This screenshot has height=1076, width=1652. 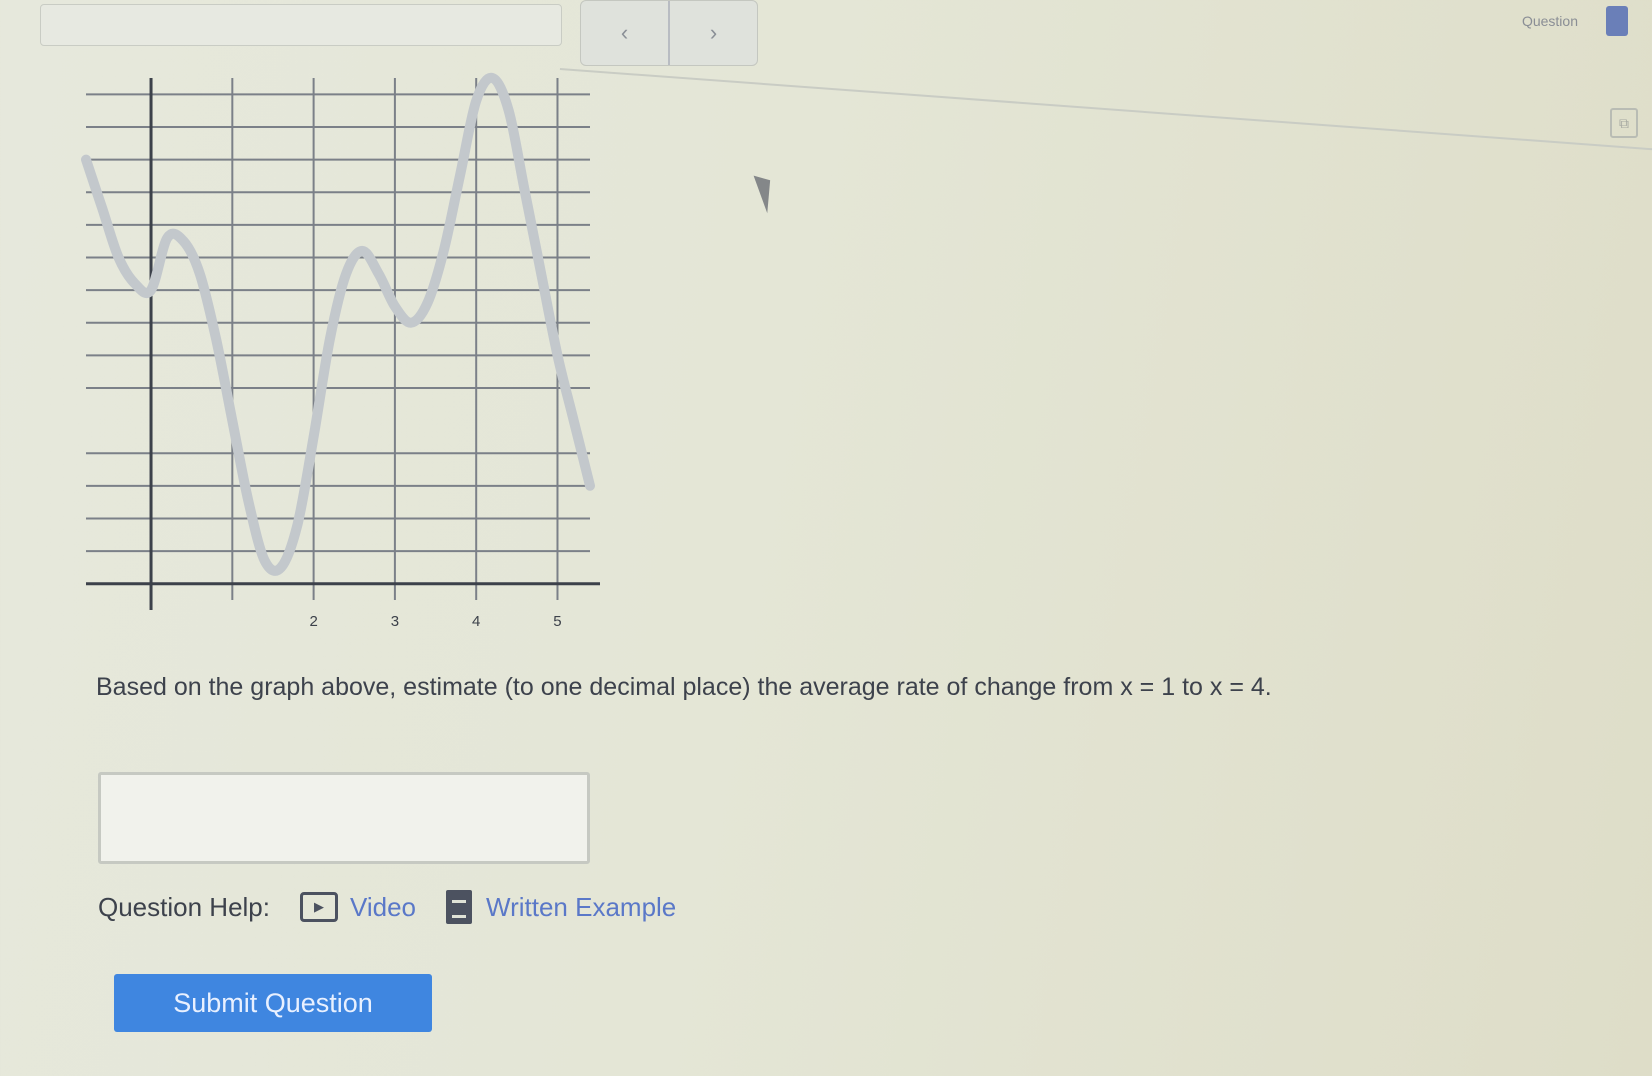 I want to click on video-link-label: Video, so click(x=383, y=906).